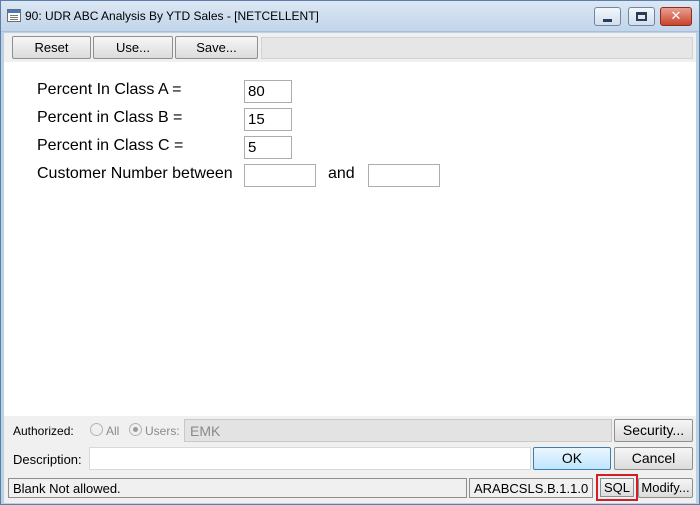 This screenshot has width=700, height=505. I want to click on close-icon: ✕, so click(676, 16).